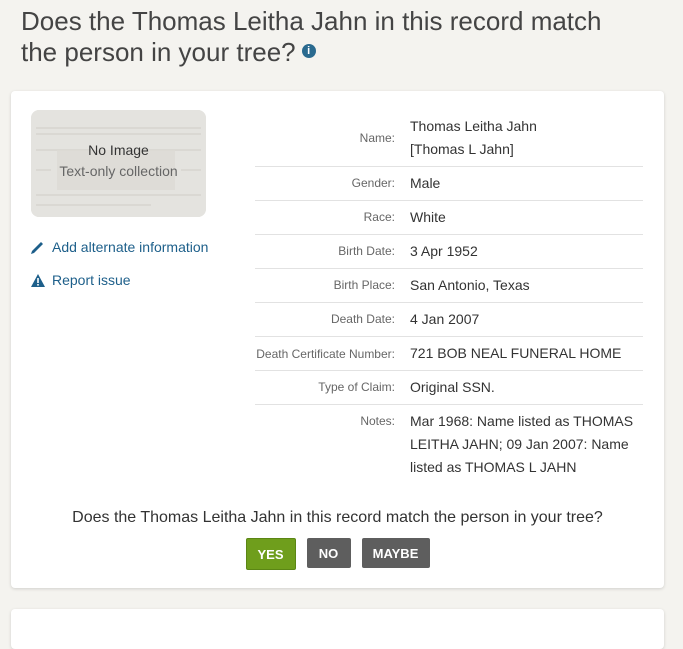  I want to click on fact-value: Male, so click(425, 183).